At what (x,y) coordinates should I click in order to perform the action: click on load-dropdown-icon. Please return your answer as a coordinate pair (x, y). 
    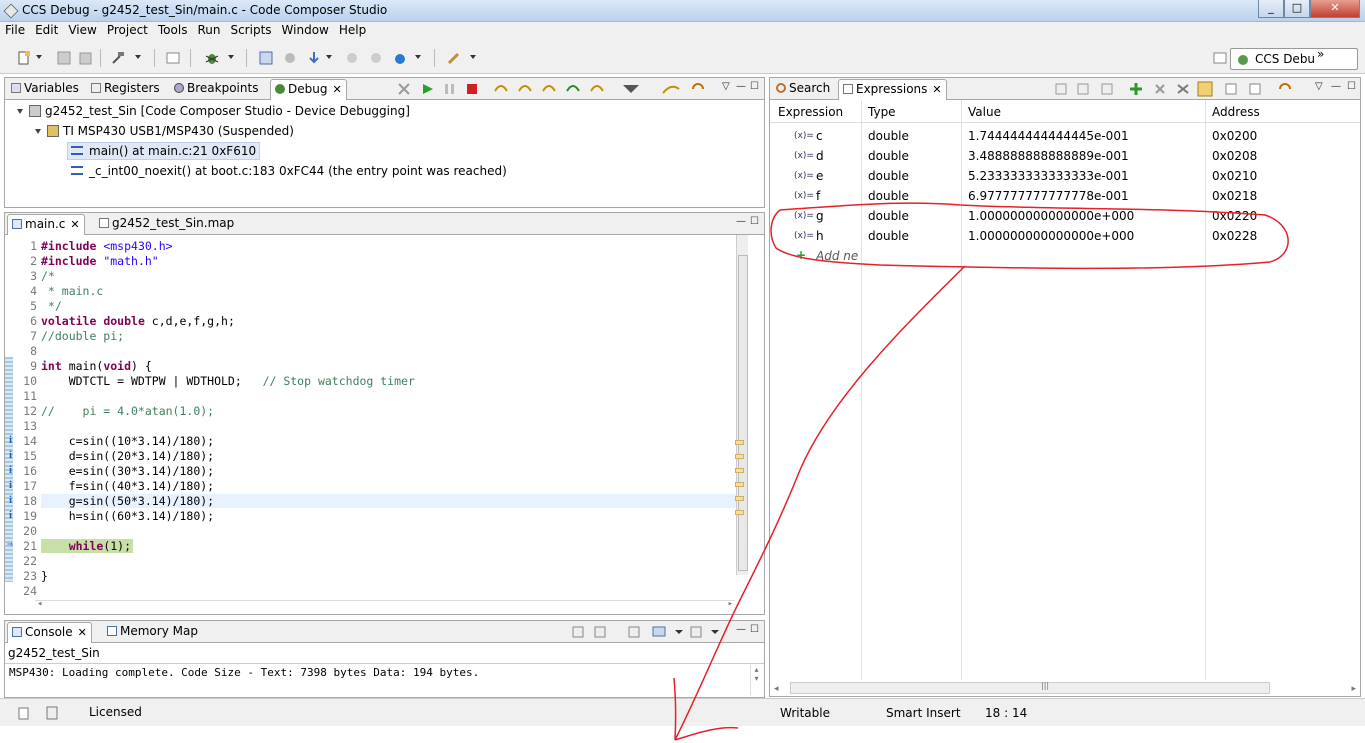
    Looking at the image, I should click on (329, 57).